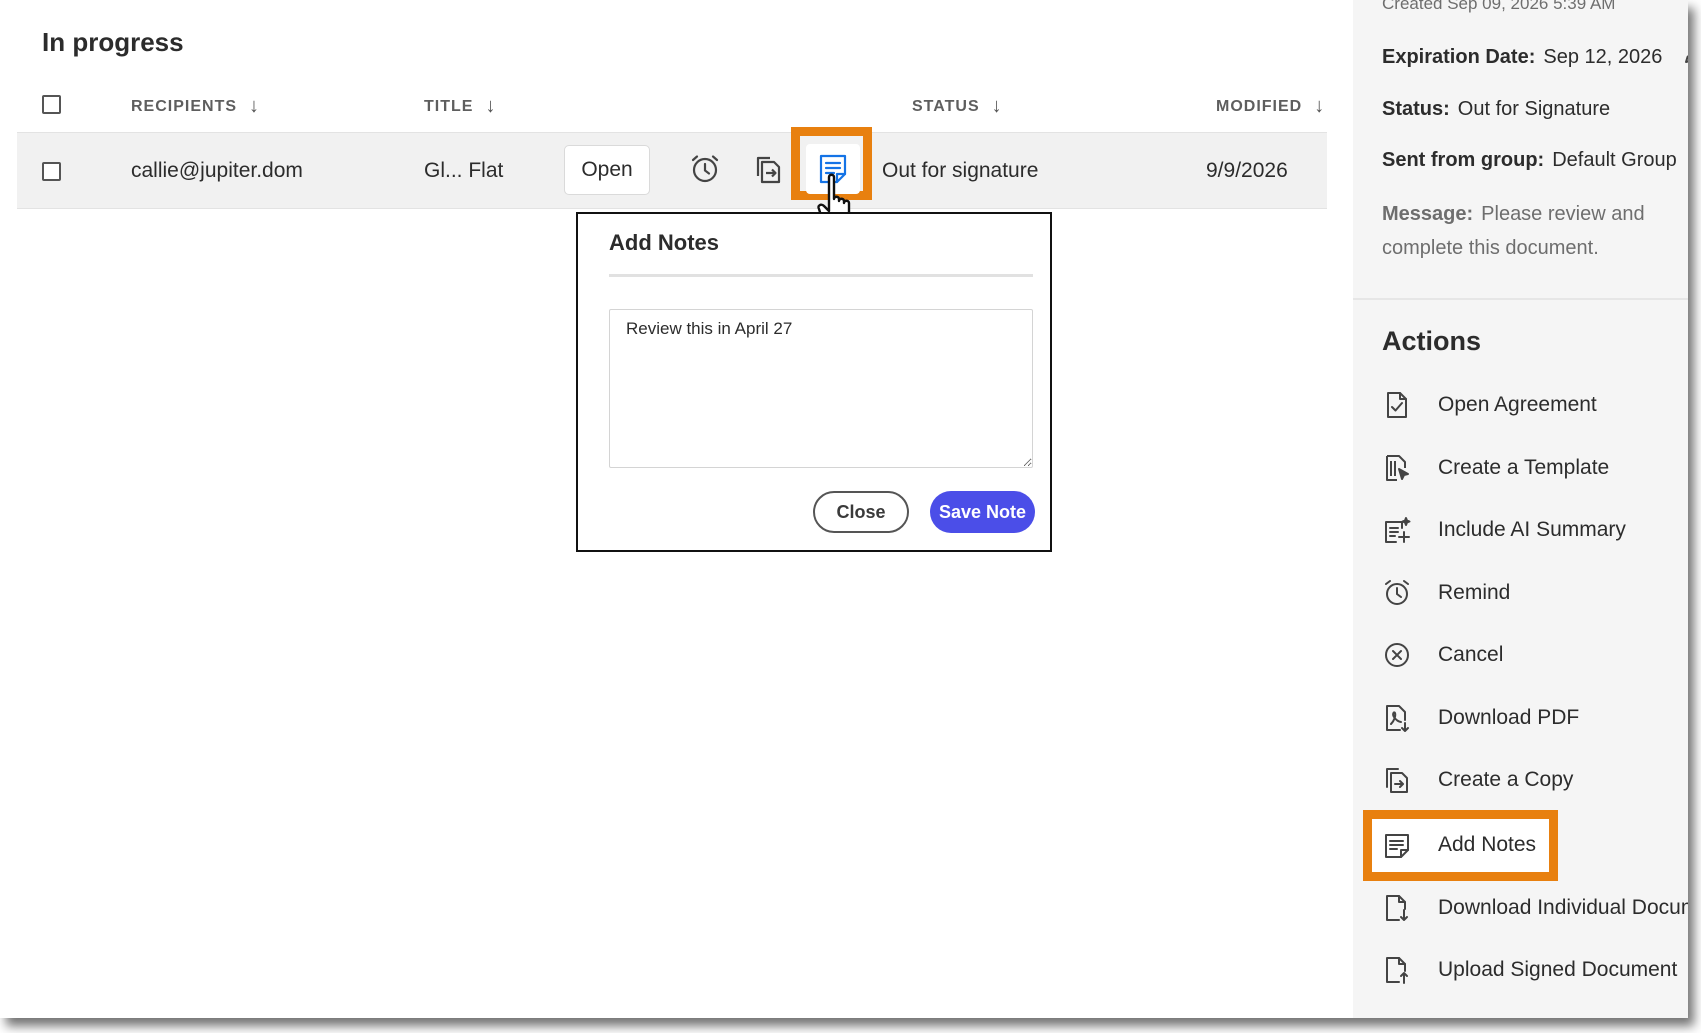  What do you see at coordinates (1397, 405) in the screenshot?
I see `document-check-icon` at bounding box center [1397, 405].